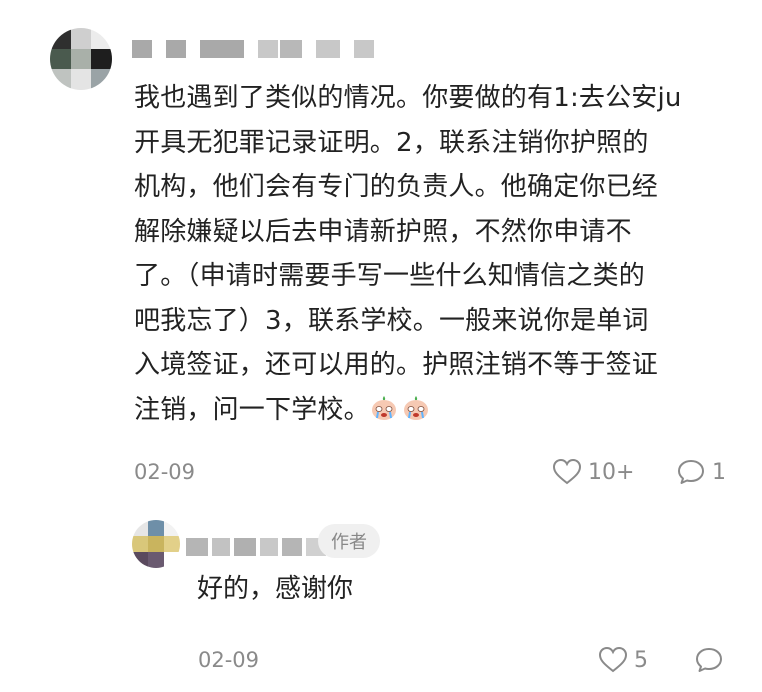 The height and width of the screenshot is (692, 762). Describe the element at coordinates (349, 541) in the screenshot. I see `author-badge: 作者` at that location.